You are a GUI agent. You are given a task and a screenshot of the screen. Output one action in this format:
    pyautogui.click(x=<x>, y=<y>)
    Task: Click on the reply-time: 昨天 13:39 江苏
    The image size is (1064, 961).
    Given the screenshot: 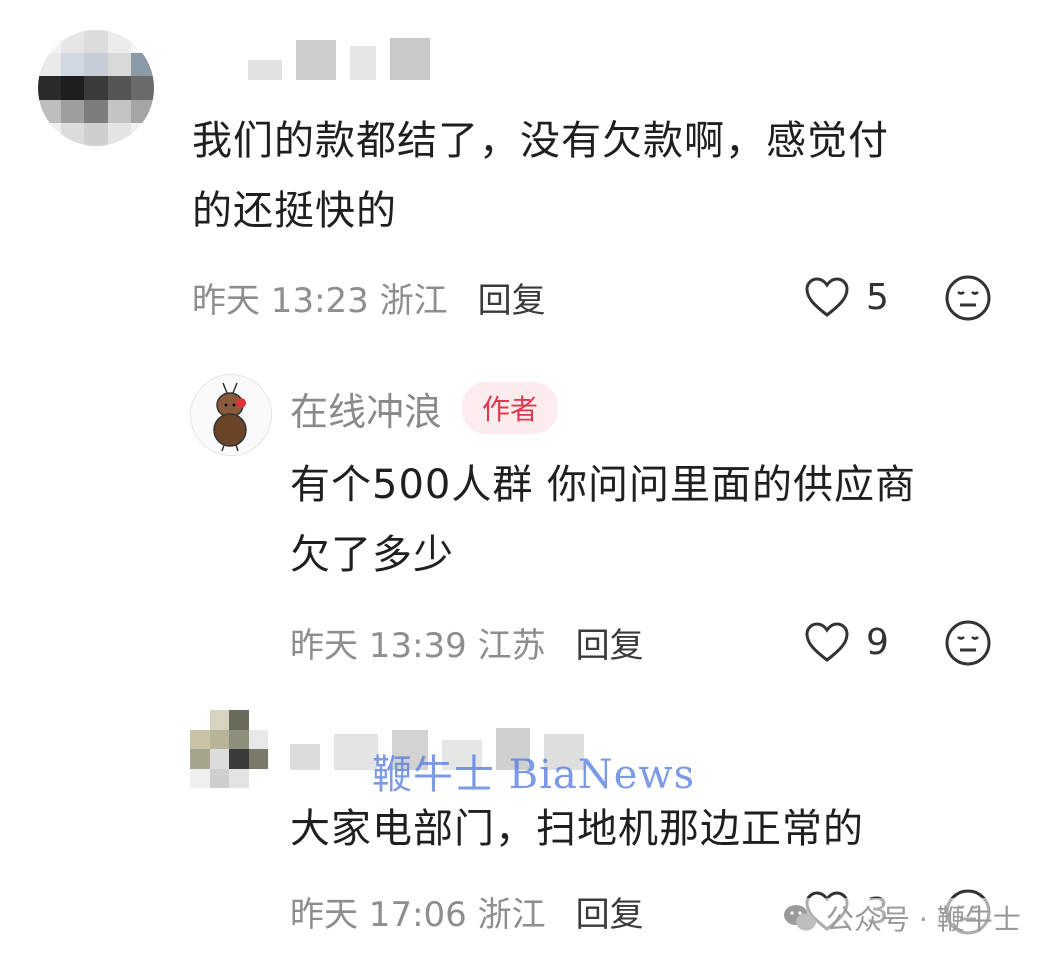 What is the action you would take?
    pyautogui.click(x=418, y=645)
    